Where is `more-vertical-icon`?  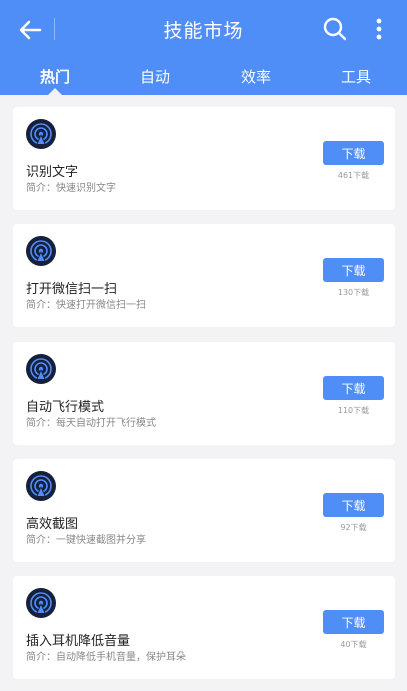 more-vertical-icon is located at coordinates (379, 29).